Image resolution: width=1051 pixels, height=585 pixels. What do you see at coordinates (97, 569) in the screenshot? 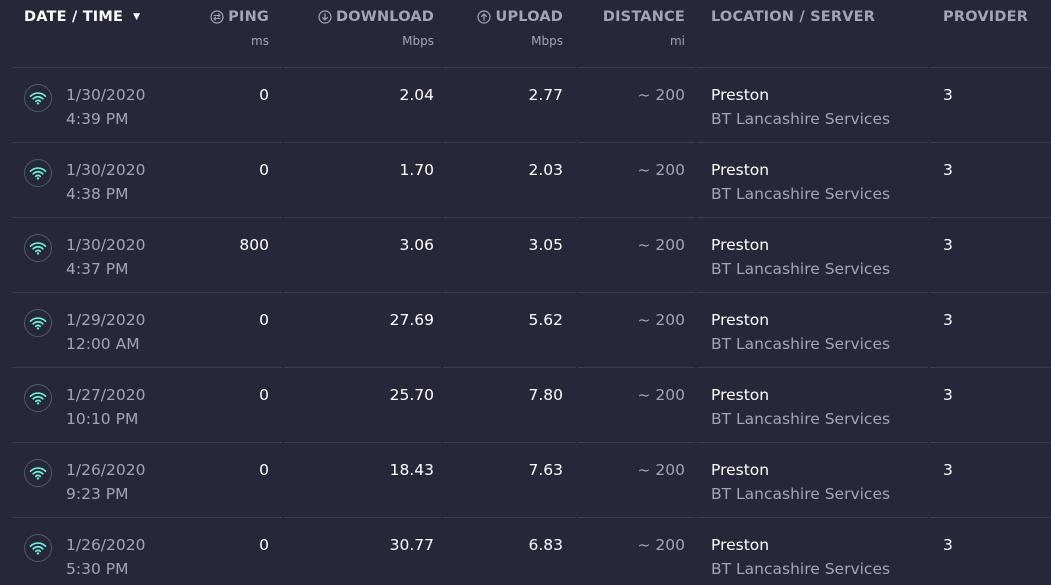
I see `time-value: 5:30 PM` at bounding box center [97, 569].